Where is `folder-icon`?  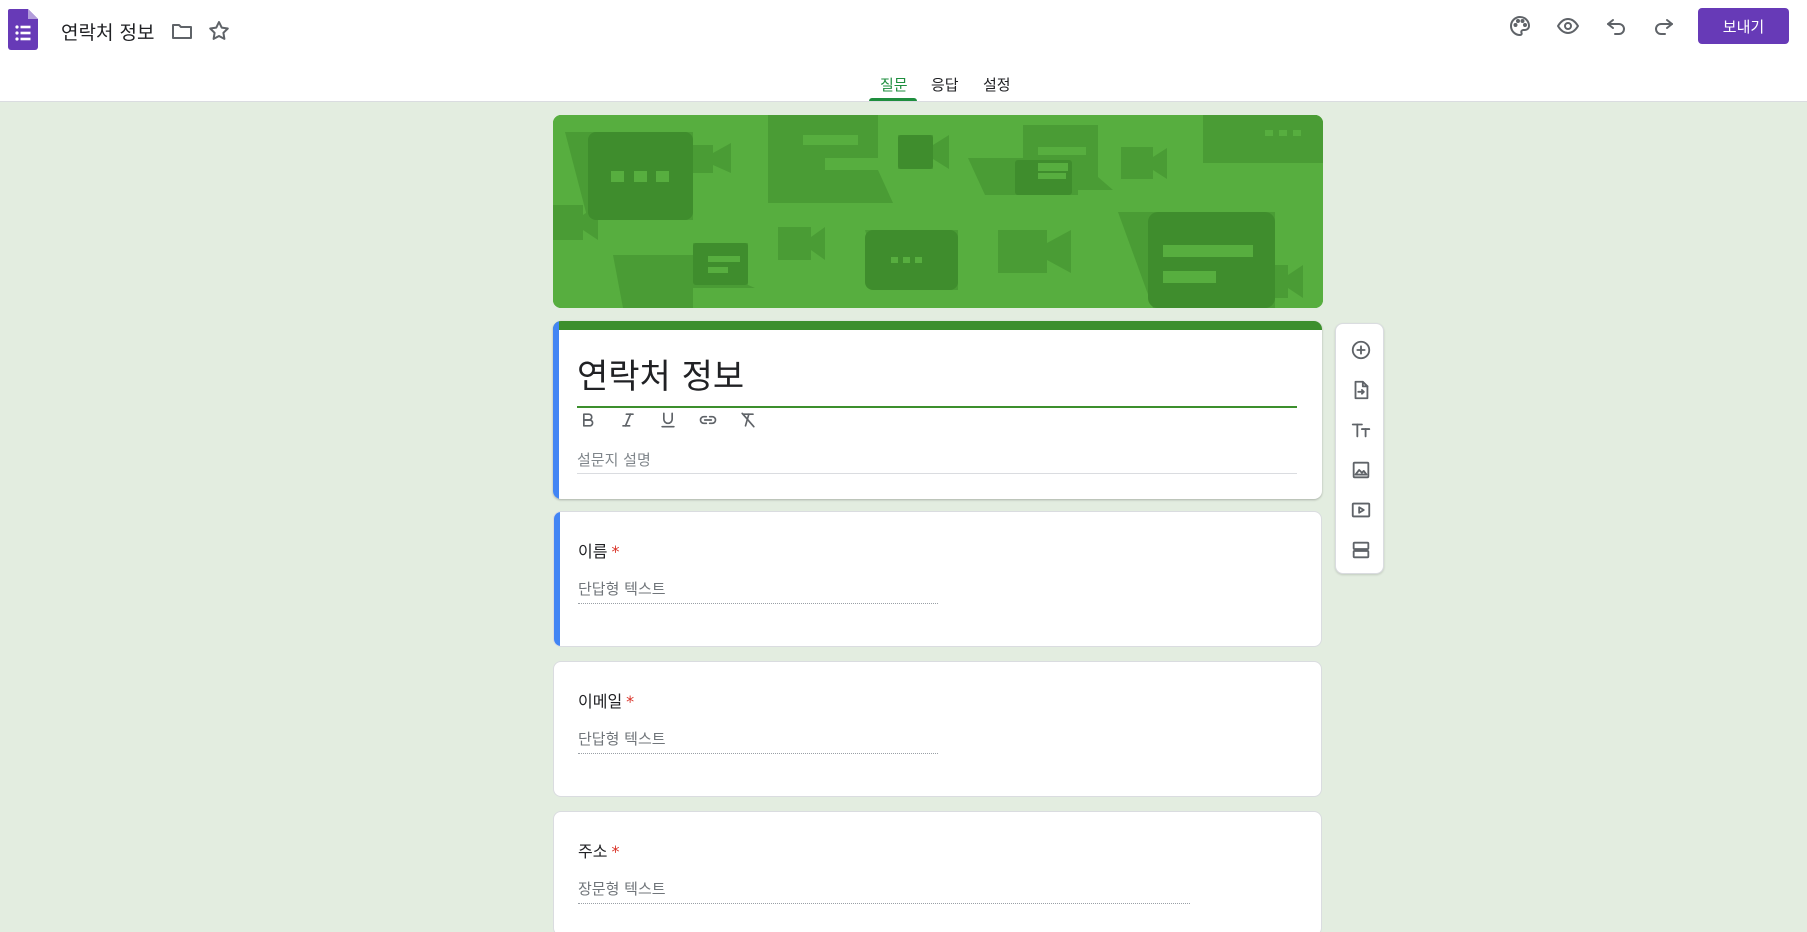 folder-icon is located at coordinates (182, 31).